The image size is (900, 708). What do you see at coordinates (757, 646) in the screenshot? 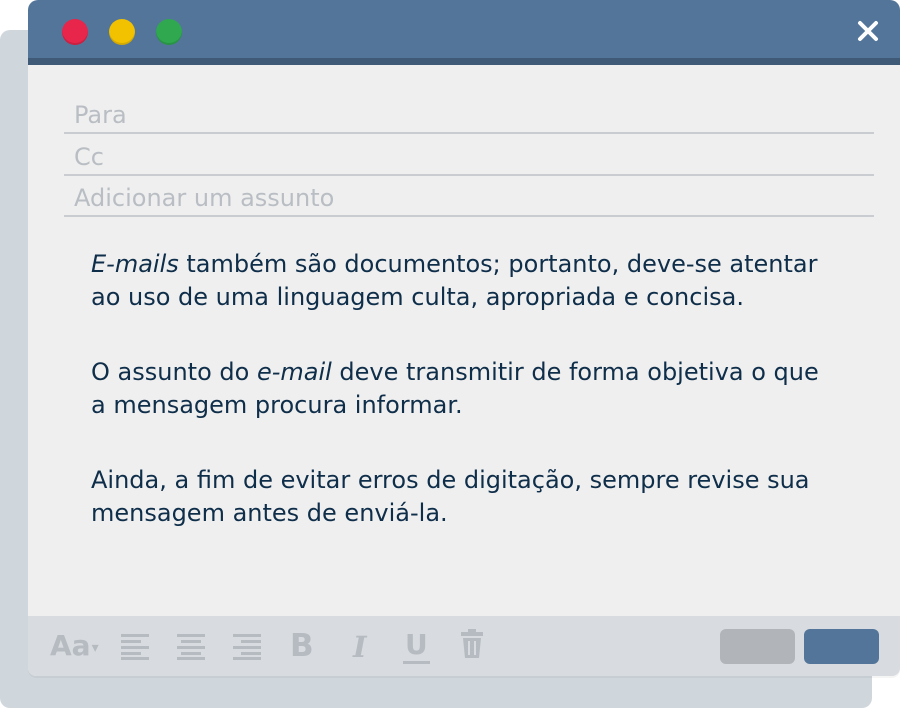
I see `secondary-action-button` at bounding box center [757, 646].